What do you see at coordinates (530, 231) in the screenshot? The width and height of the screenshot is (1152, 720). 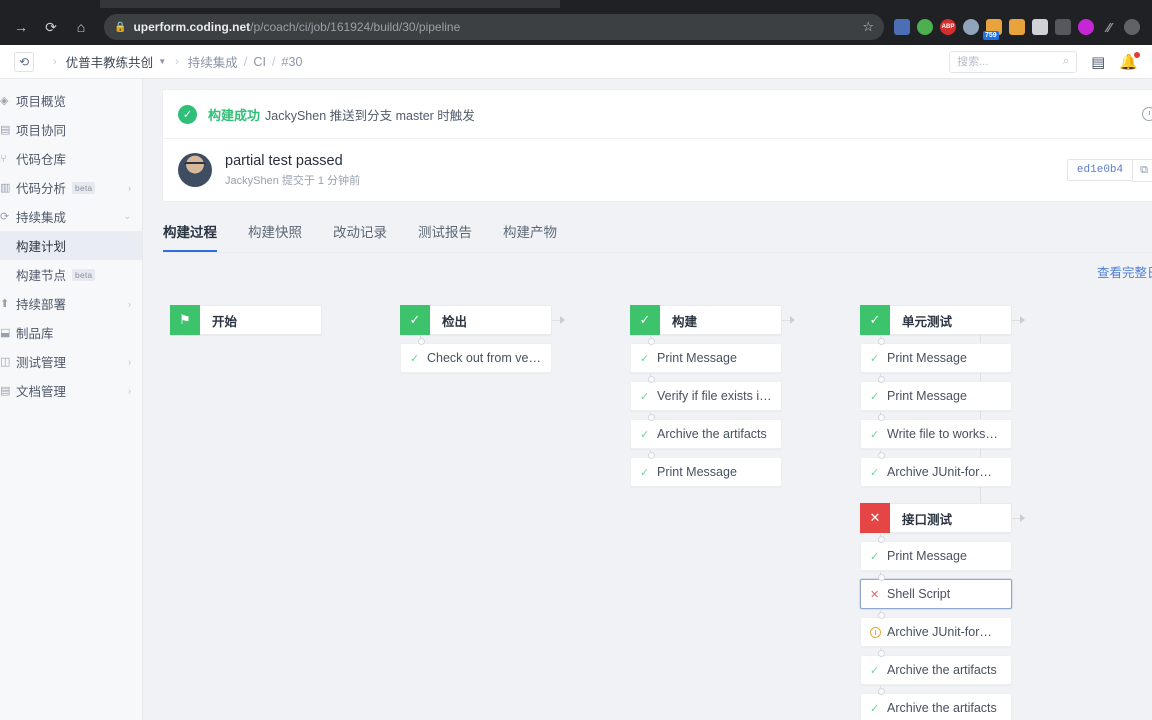 I see `tab-build-artifacts: 构建产物` at bounding box center [530, 231].